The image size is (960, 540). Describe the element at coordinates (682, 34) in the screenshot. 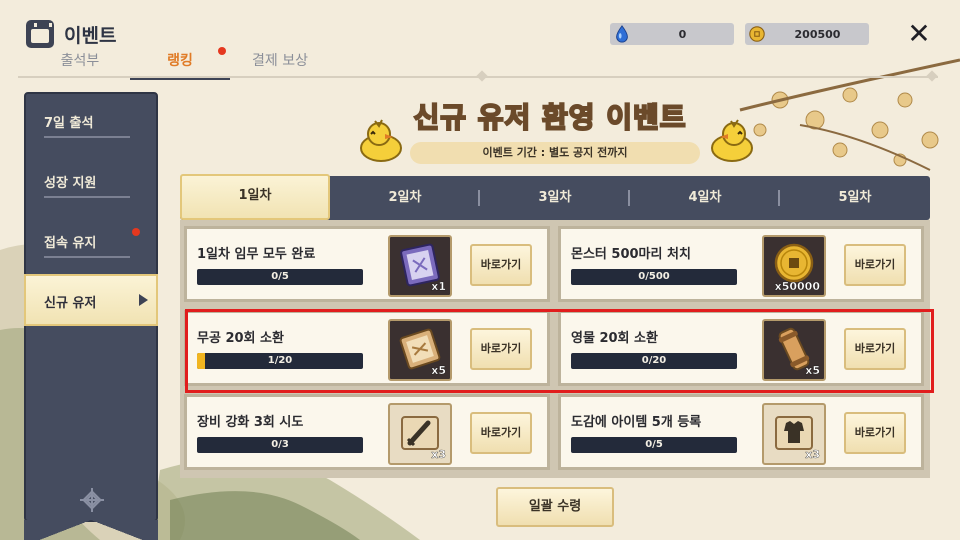

I see `water-drop-amount: 0` at that location.